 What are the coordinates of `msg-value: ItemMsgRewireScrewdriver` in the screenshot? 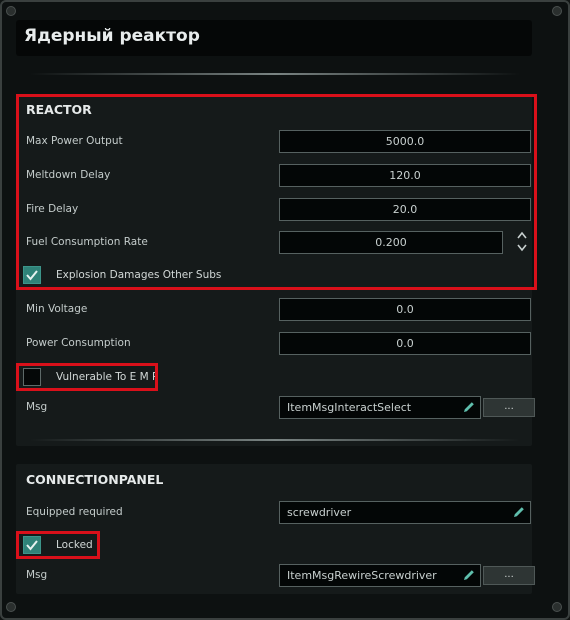 It's located at (362, 575).